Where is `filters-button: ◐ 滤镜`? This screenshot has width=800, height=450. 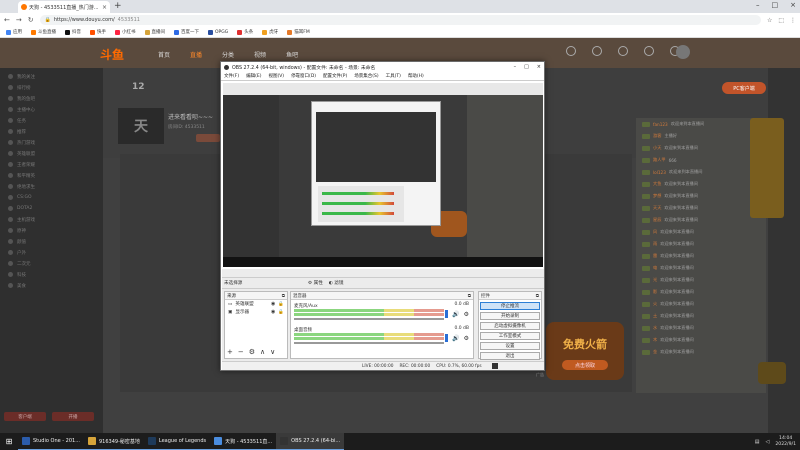 filters-button: ◐ 滤镜 is located at coordinates (336, 283).